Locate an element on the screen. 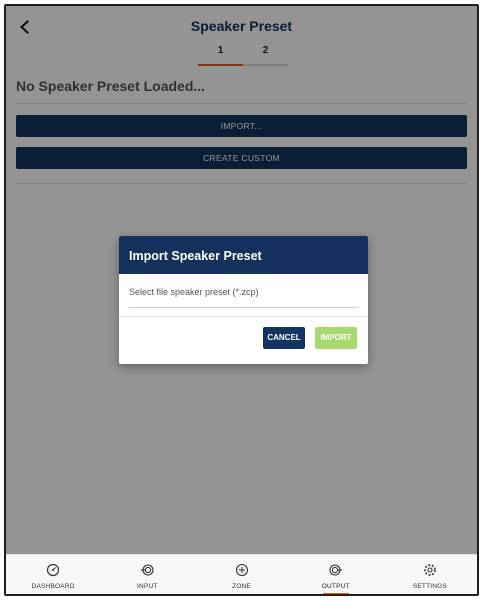  nav-label: OUTPUT is located at coordinates (335, 586).